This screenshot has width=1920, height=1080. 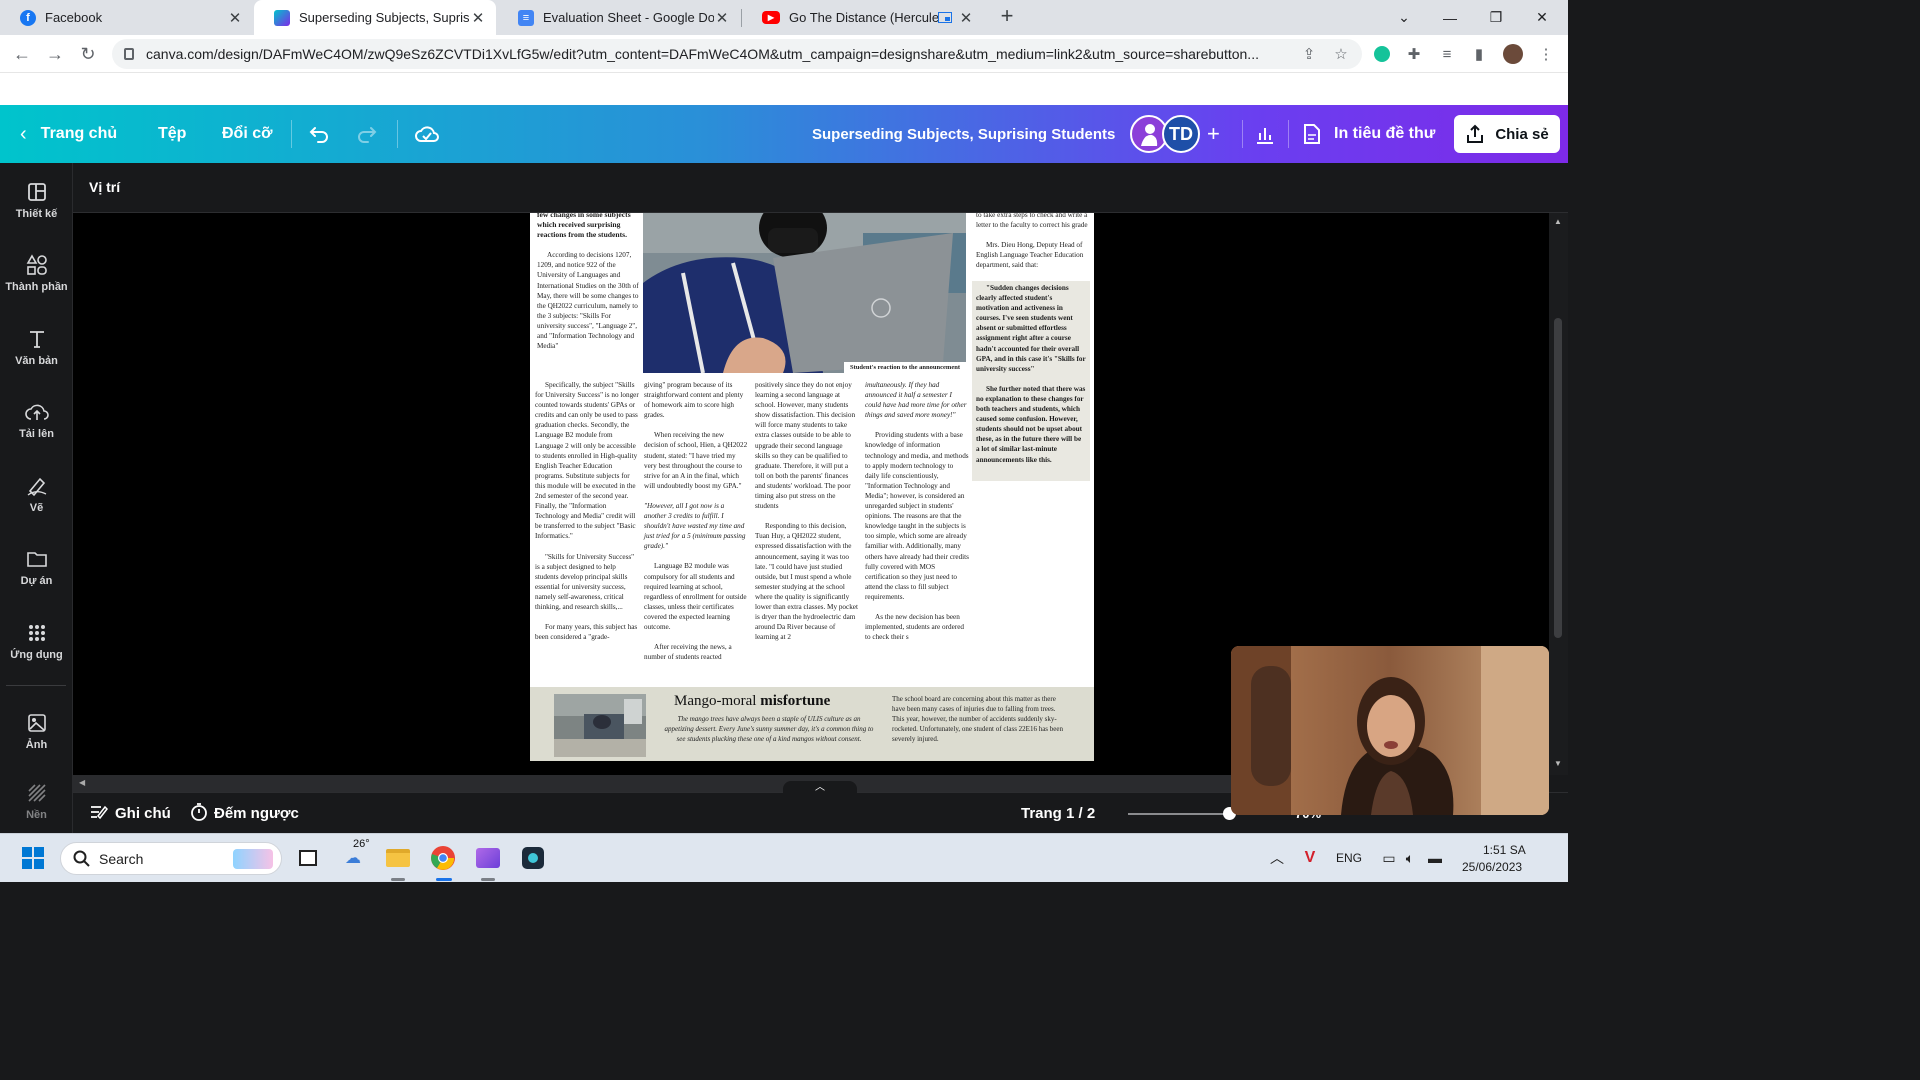 What do you see at coordinates (1368, 134) in the screenshot?
I see `print-button: In tiêu đề thư` at bounding box center [1368, 134].